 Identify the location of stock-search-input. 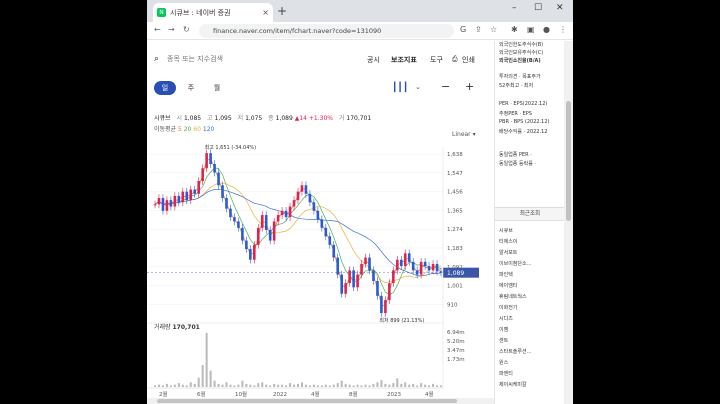
(242, 59).